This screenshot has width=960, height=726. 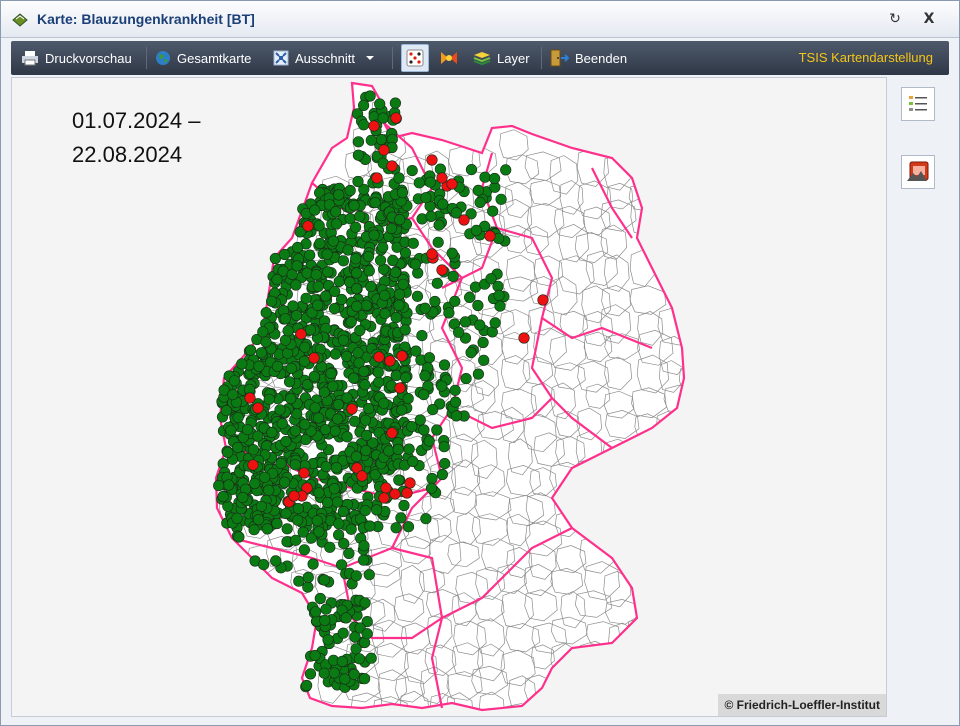 What do you see at coordinates (30, 58) in the screenshot?
I see `printer-icon` at bounding box center [30, 58].